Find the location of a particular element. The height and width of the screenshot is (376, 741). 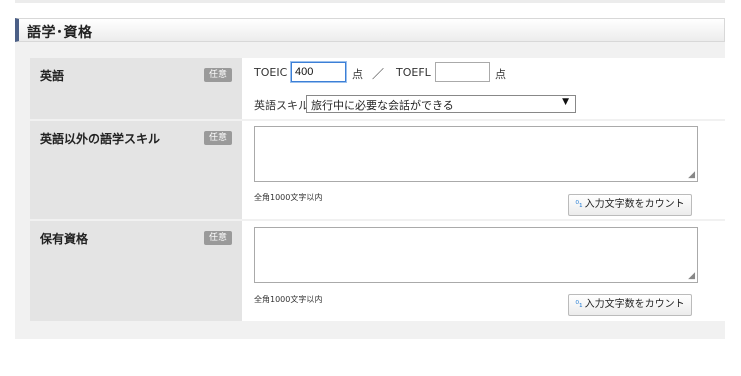

qualifications-label: 保有資格 is located at coordinates (64, 239).